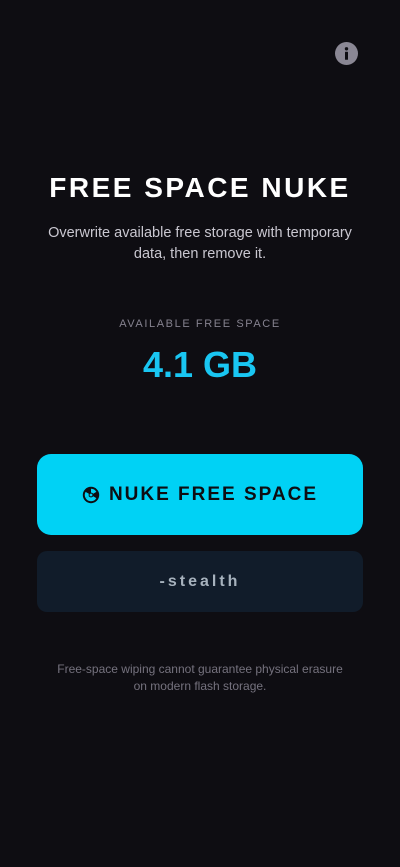 The image size is (400, 867). I want to click on stealth-button-label: -stealth, so click(200, 581).